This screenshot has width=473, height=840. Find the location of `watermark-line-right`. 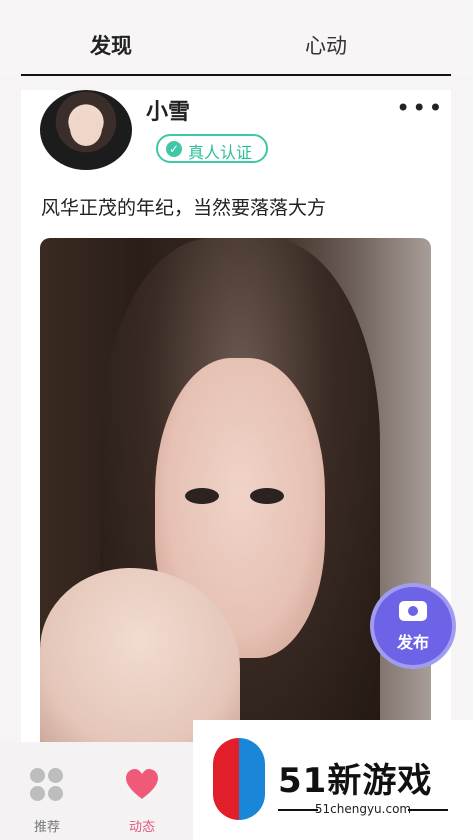

watermark-line-right is located at coordinates (428, 810).